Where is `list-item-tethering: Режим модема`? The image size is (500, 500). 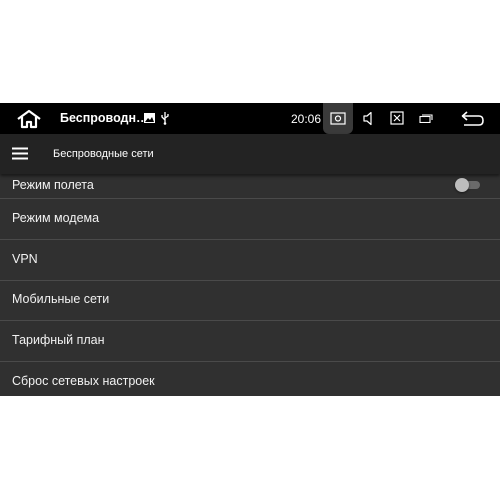
list-item-tethering: Режим модема is located at coordinates (250, 219).